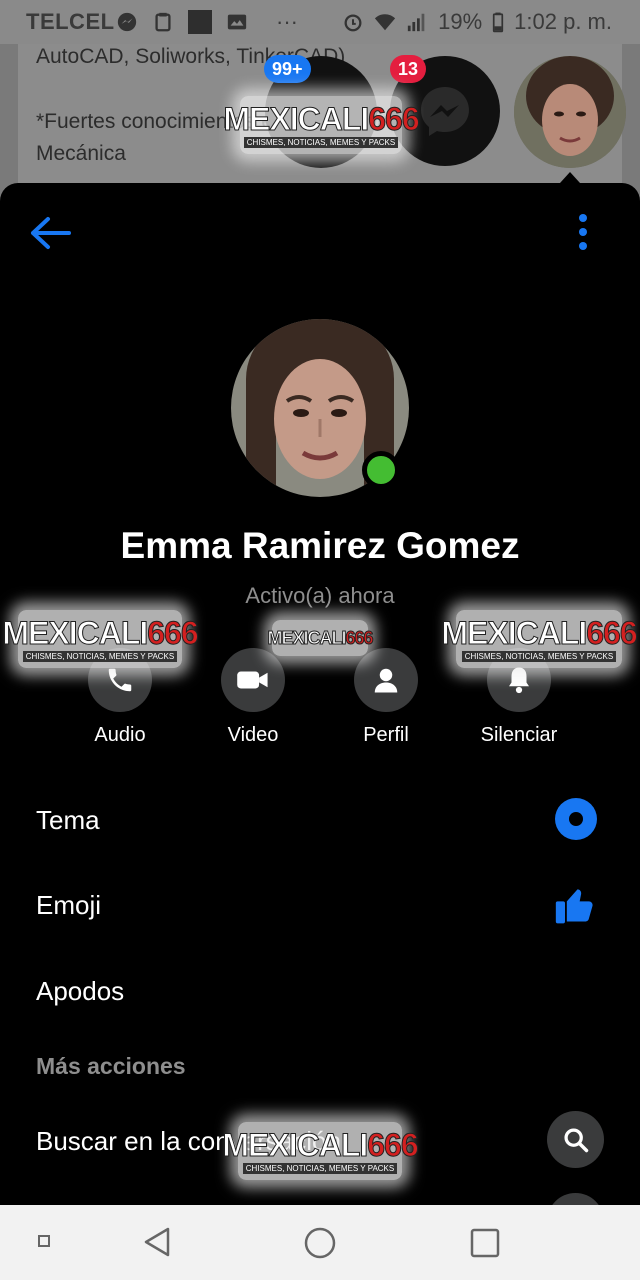 The height and width of the screenshot is (1280, 640). Describe the element at coordinates (120, 680) in the screenshot. I see `phone-icon` at that location.